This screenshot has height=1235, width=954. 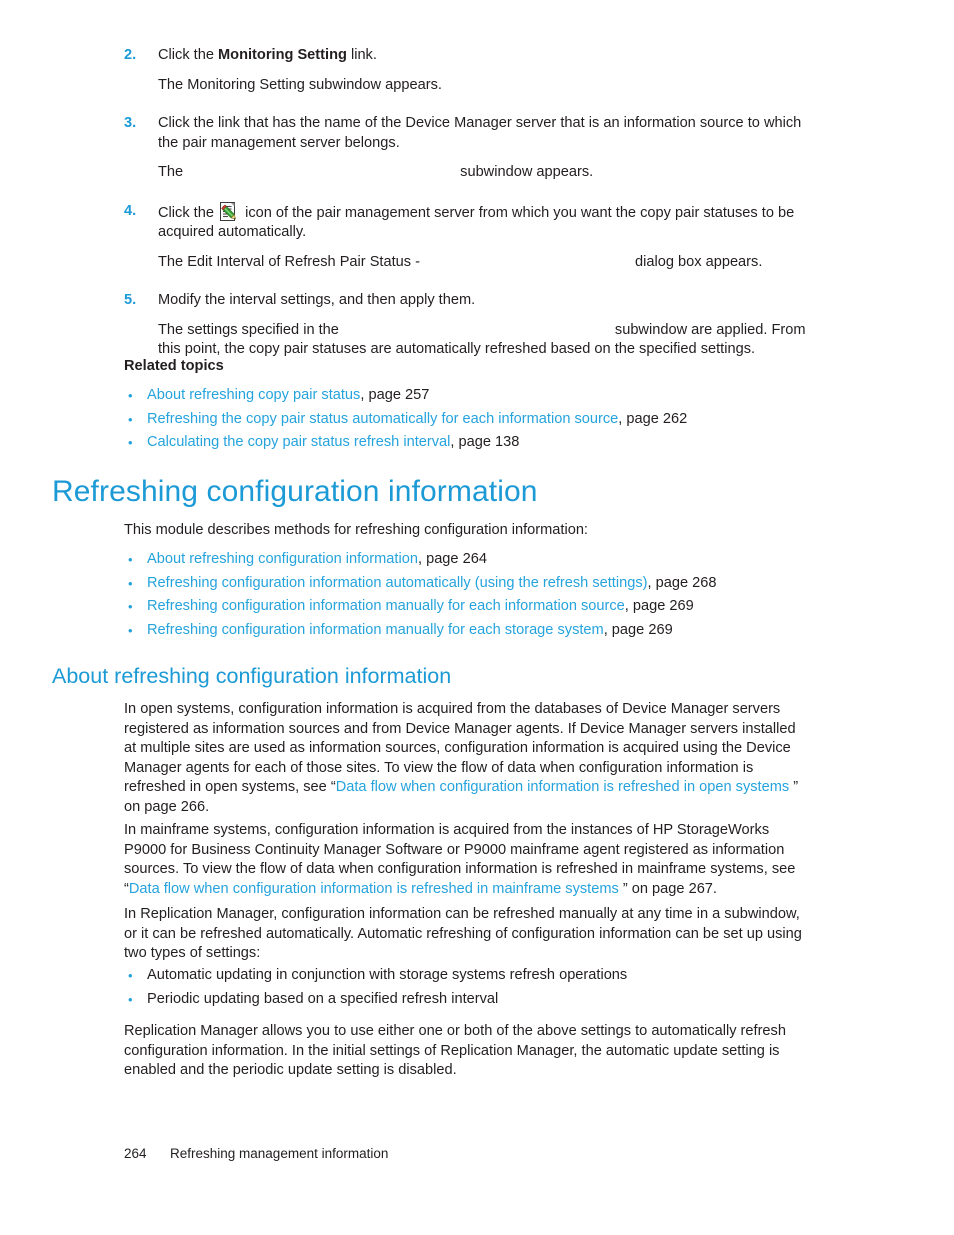 What do you see at coordinates (130, 55) in the screenshot?
I see `step-2-number: 2.` at bounding box center [130, 55].